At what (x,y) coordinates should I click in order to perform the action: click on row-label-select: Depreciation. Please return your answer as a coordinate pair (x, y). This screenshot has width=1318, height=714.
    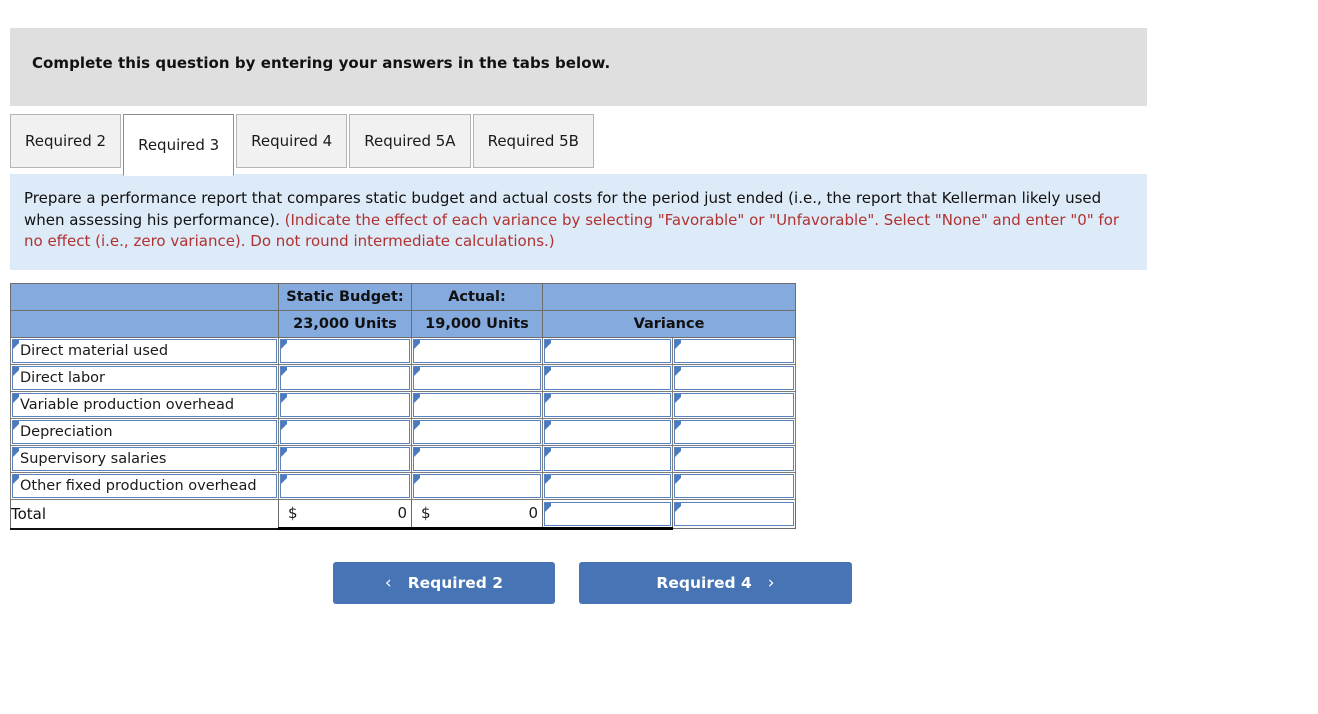
    Looking at the image, I should click on (144, 432).